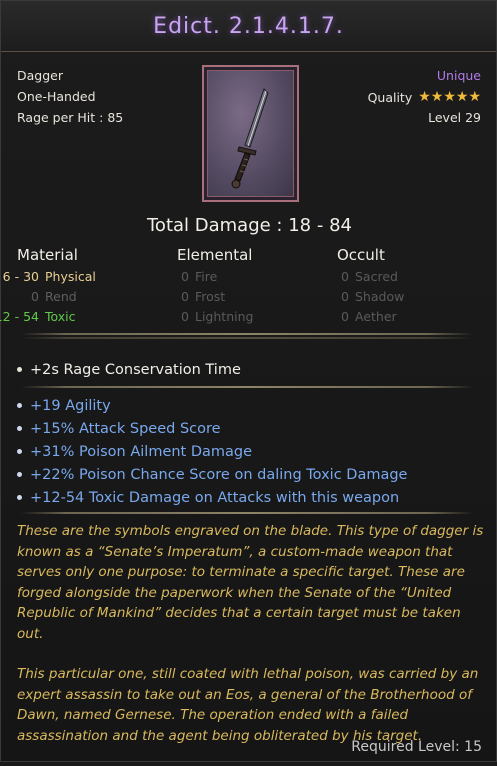 This screenshot has height=766, width=497. What do you see at coordinates (249, 225) in the screenshot?
I see `total-damage: Total Damage : 18 - 84` at bounding box center [249, 225].